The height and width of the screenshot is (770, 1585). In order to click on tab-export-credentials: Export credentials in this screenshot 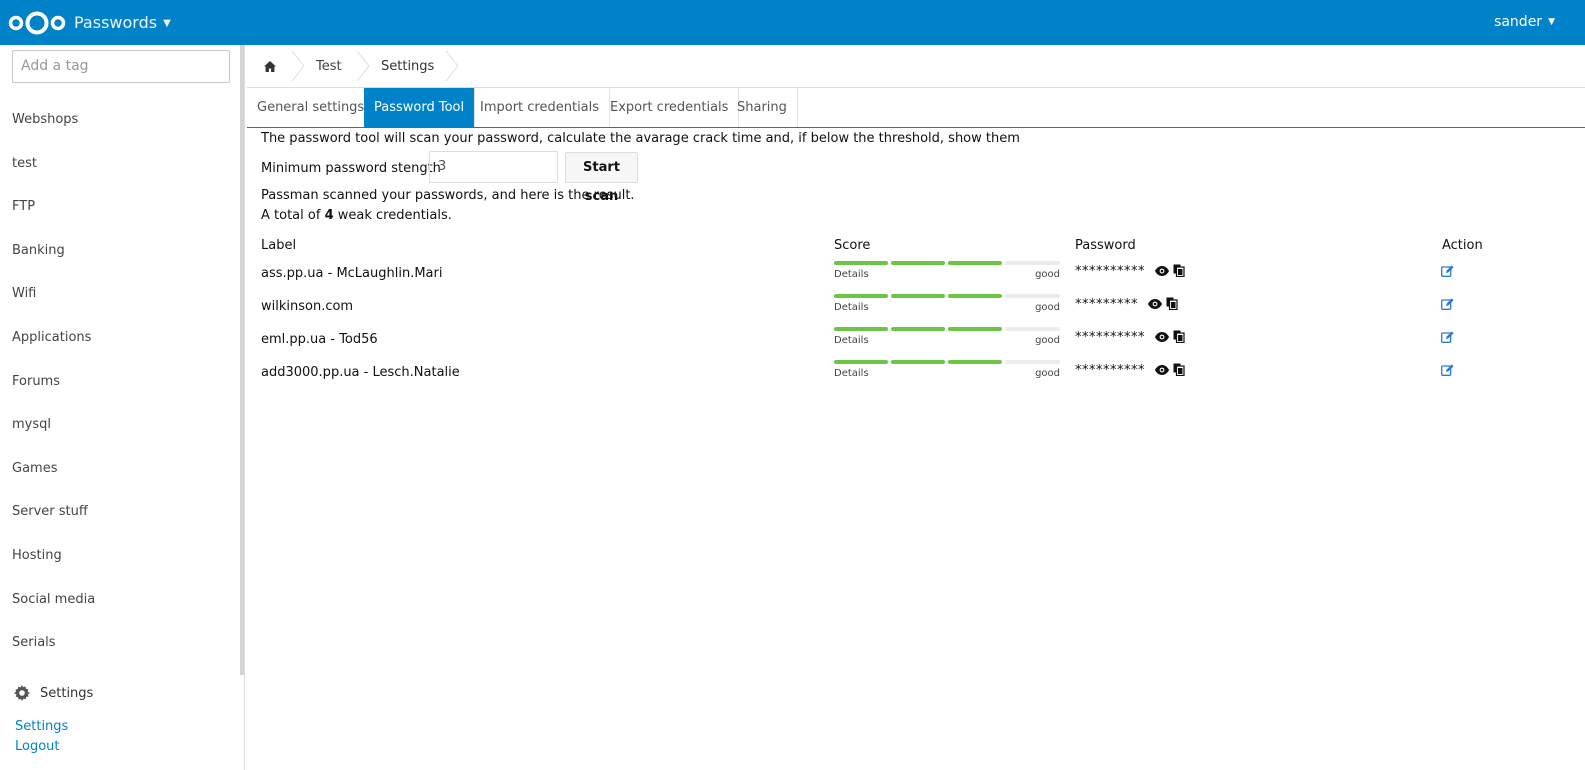, I will do `click(670, 107)`.